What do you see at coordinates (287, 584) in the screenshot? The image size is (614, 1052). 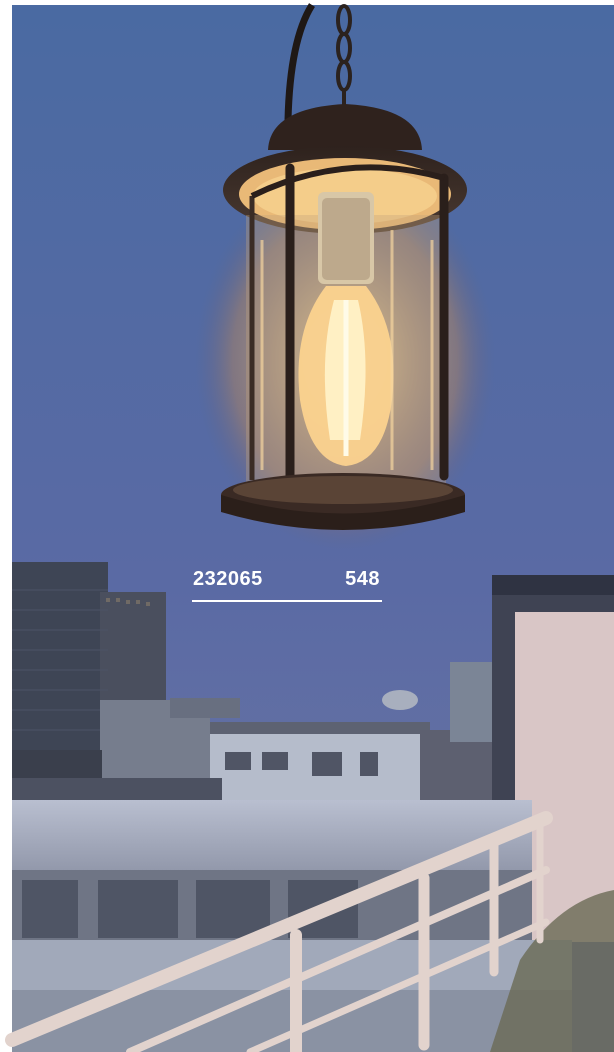 I see `product-label: 232065 548` at bounding box center [287, 584].